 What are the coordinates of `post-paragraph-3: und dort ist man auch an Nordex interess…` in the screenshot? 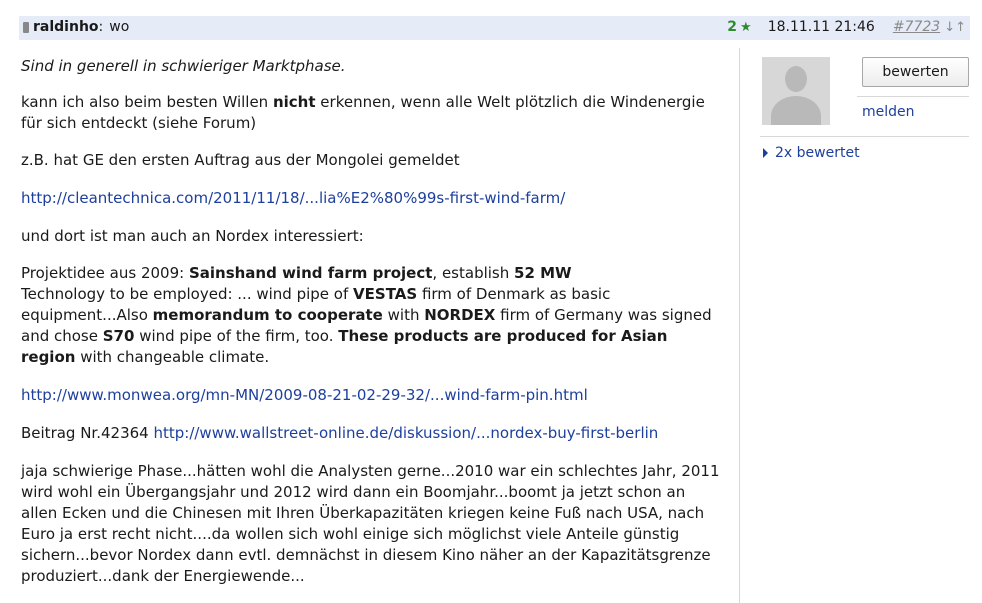 It's located at (192, 236).